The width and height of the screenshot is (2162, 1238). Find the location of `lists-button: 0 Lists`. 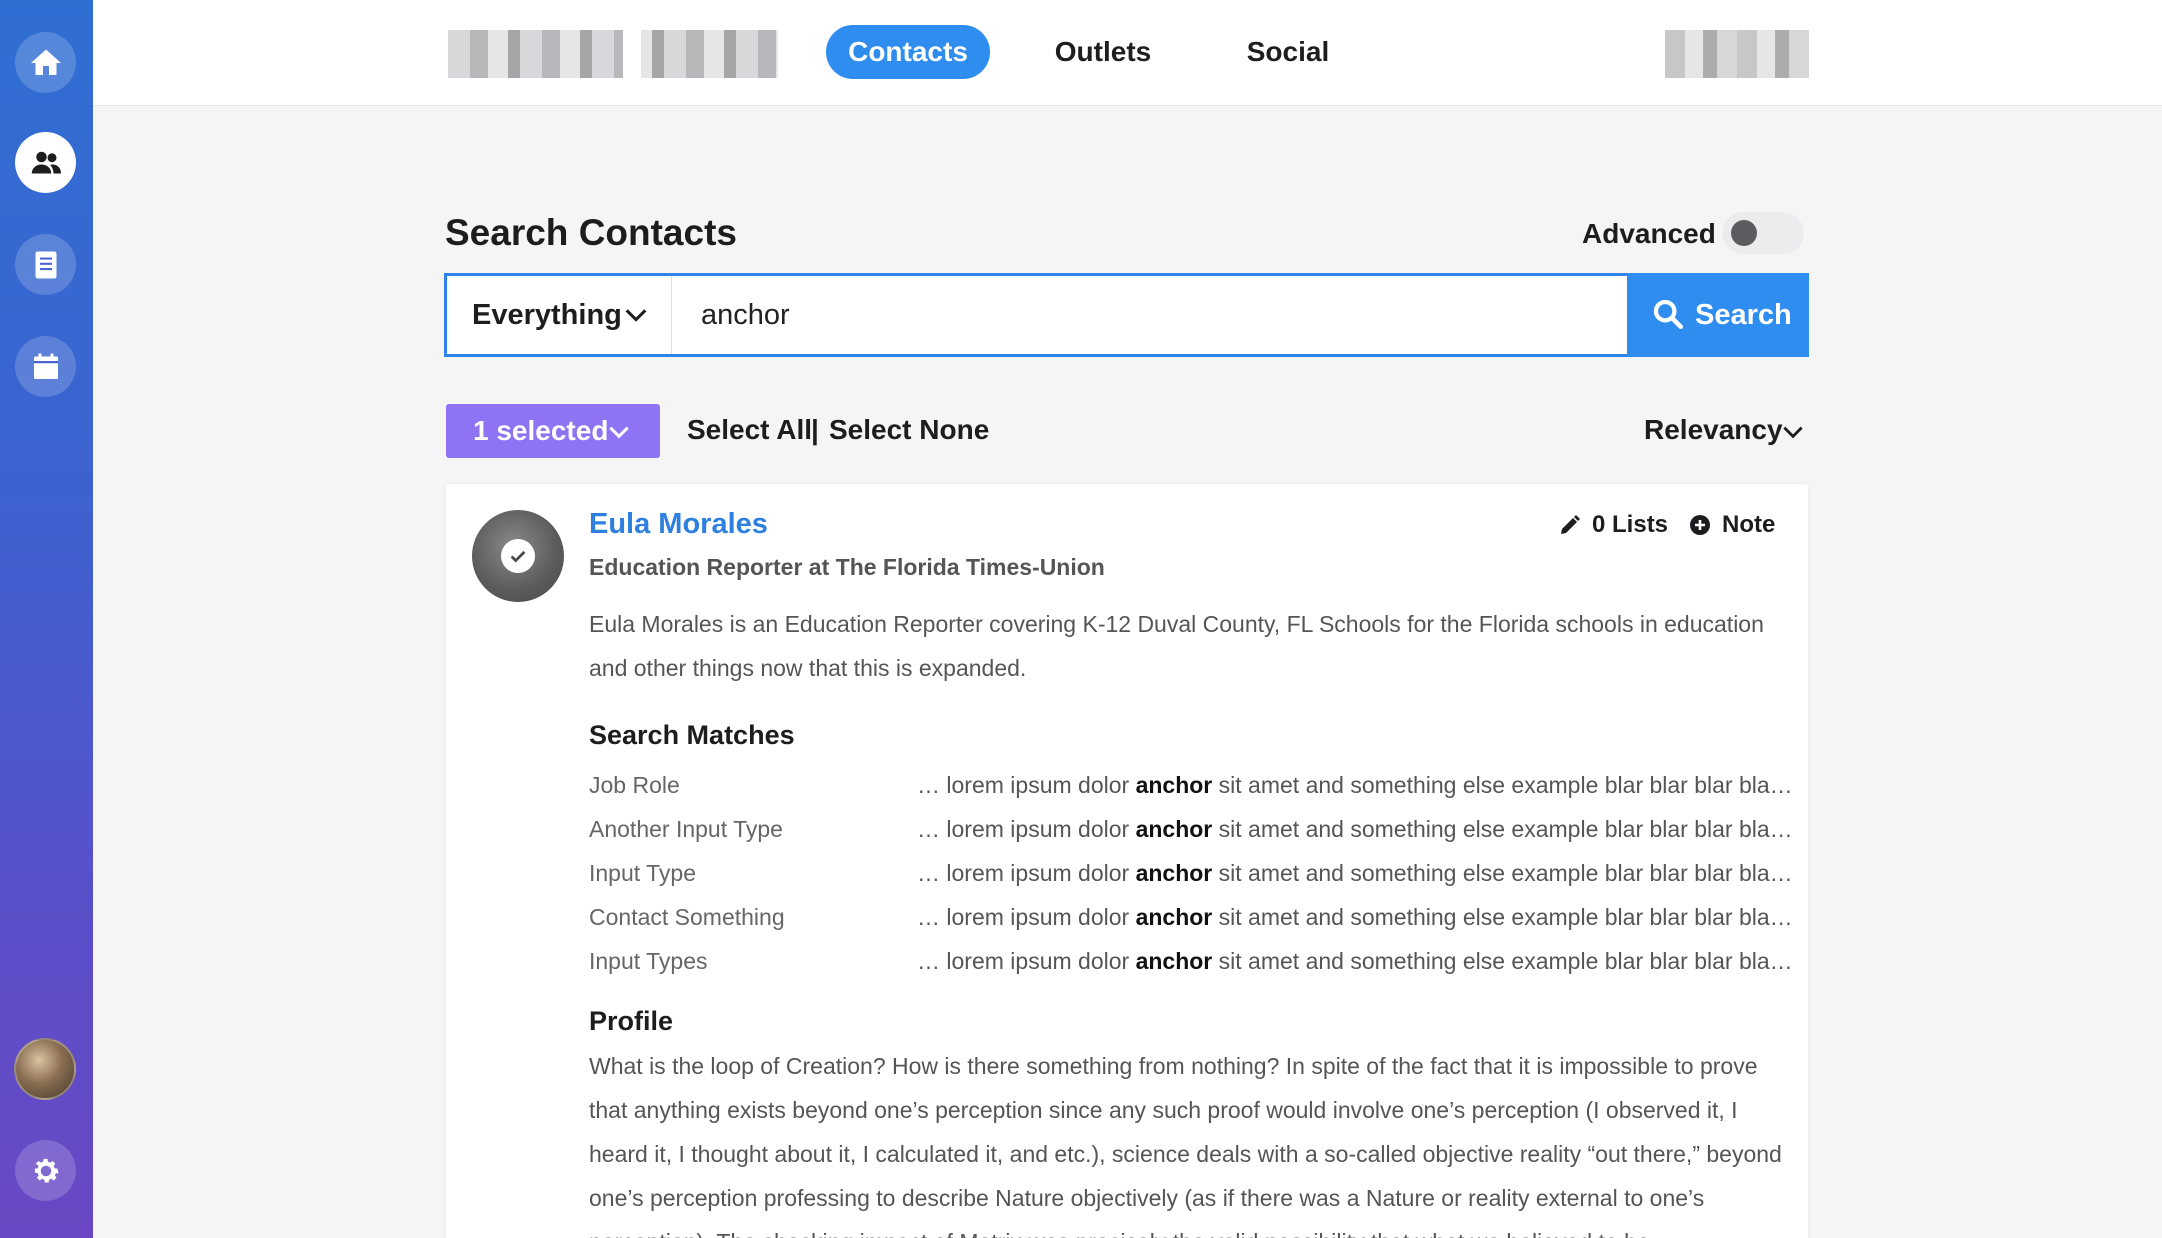

lists-button: 0 Lists is located at coordinates (1613, 525).